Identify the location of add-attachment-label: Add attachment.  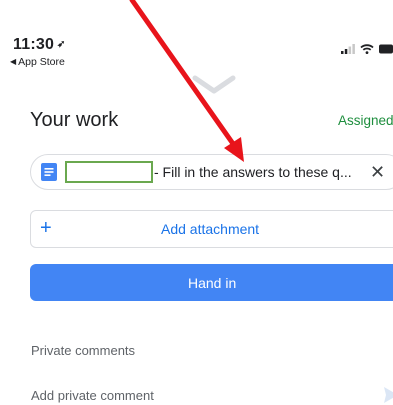
(210, 229).